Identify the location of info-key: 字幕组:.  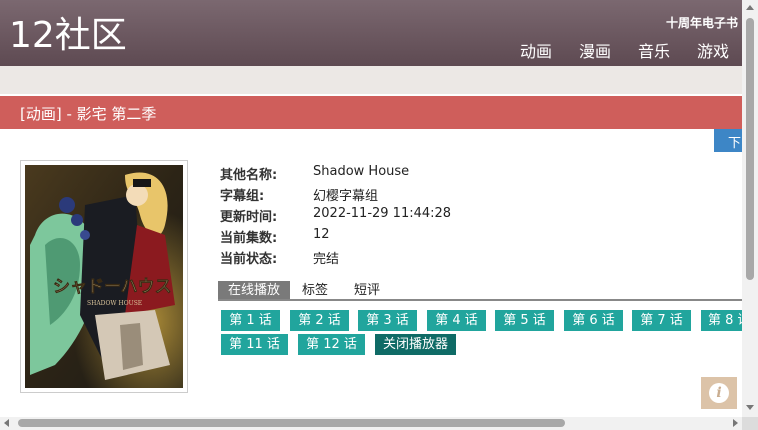
(242, 196).